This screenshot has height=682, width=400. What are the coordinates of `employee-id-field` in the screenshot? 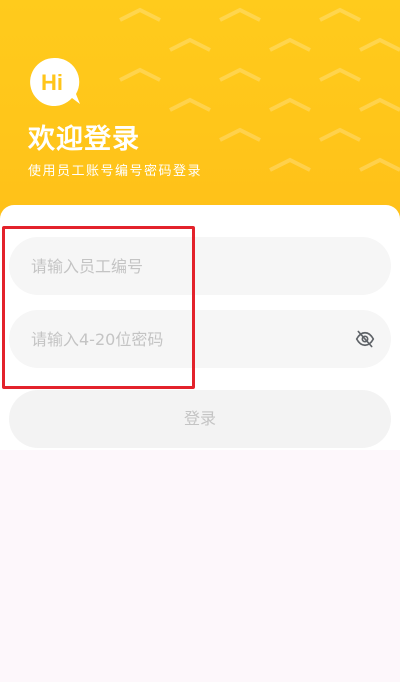 It's located at (200, 266).